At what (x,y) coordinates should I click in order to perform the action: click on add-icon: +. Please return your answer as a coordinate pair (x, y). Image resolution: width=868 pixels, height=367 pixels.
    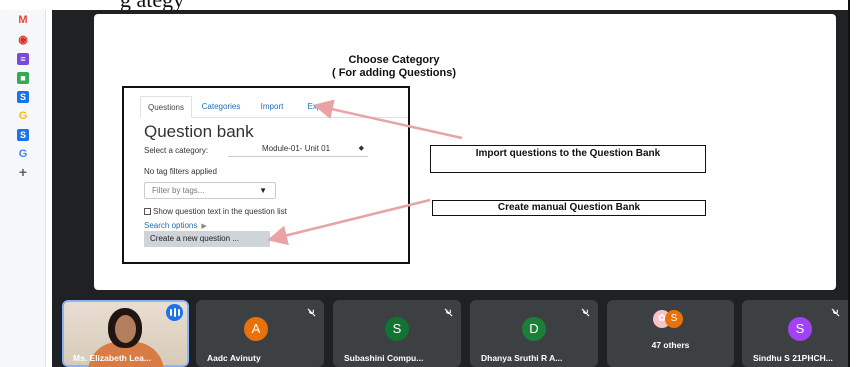
    Looking at the image, I should click on (23, 172).